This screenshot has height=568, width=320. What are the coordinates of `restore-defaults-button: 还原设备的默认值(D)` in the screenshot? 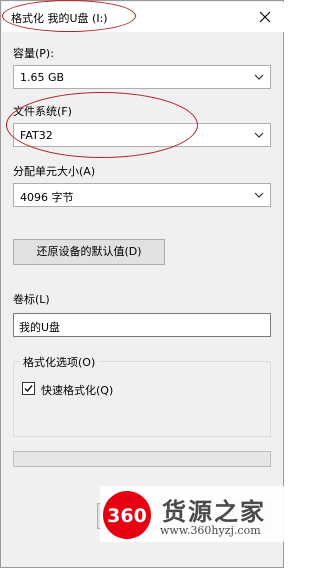 It's located at (89, 252).